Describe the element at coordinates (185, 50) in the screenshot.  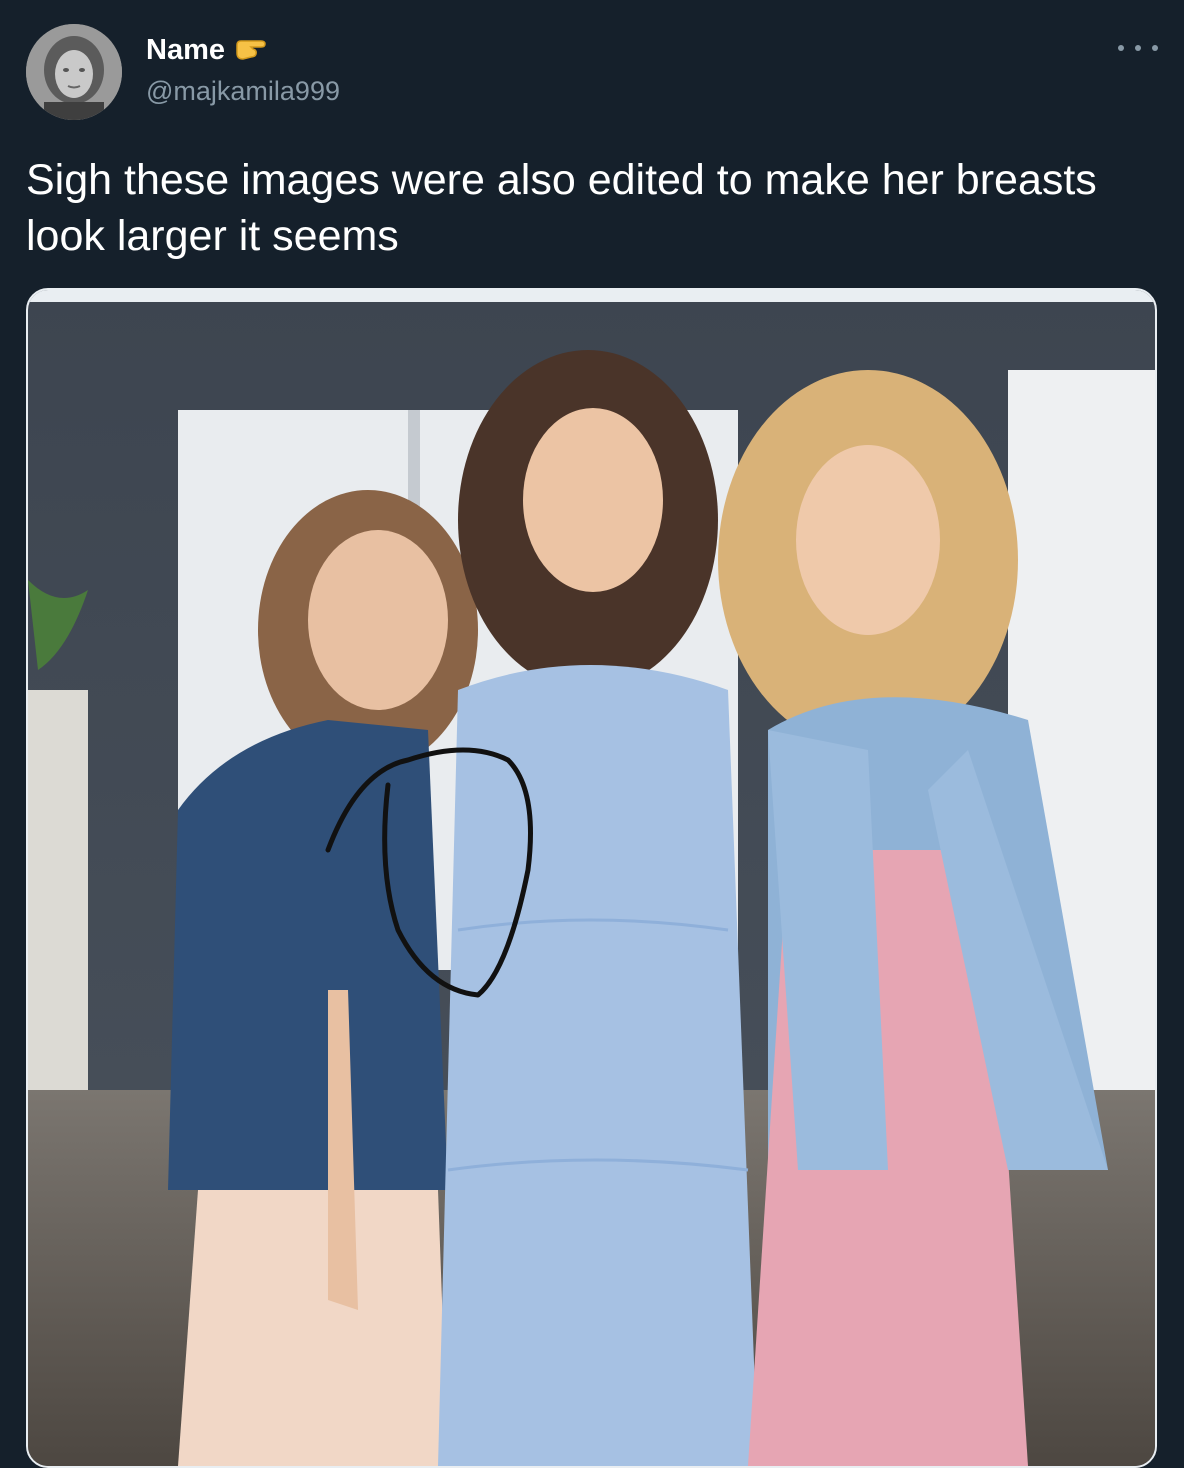
I see `display-name-text: Name` at that location.